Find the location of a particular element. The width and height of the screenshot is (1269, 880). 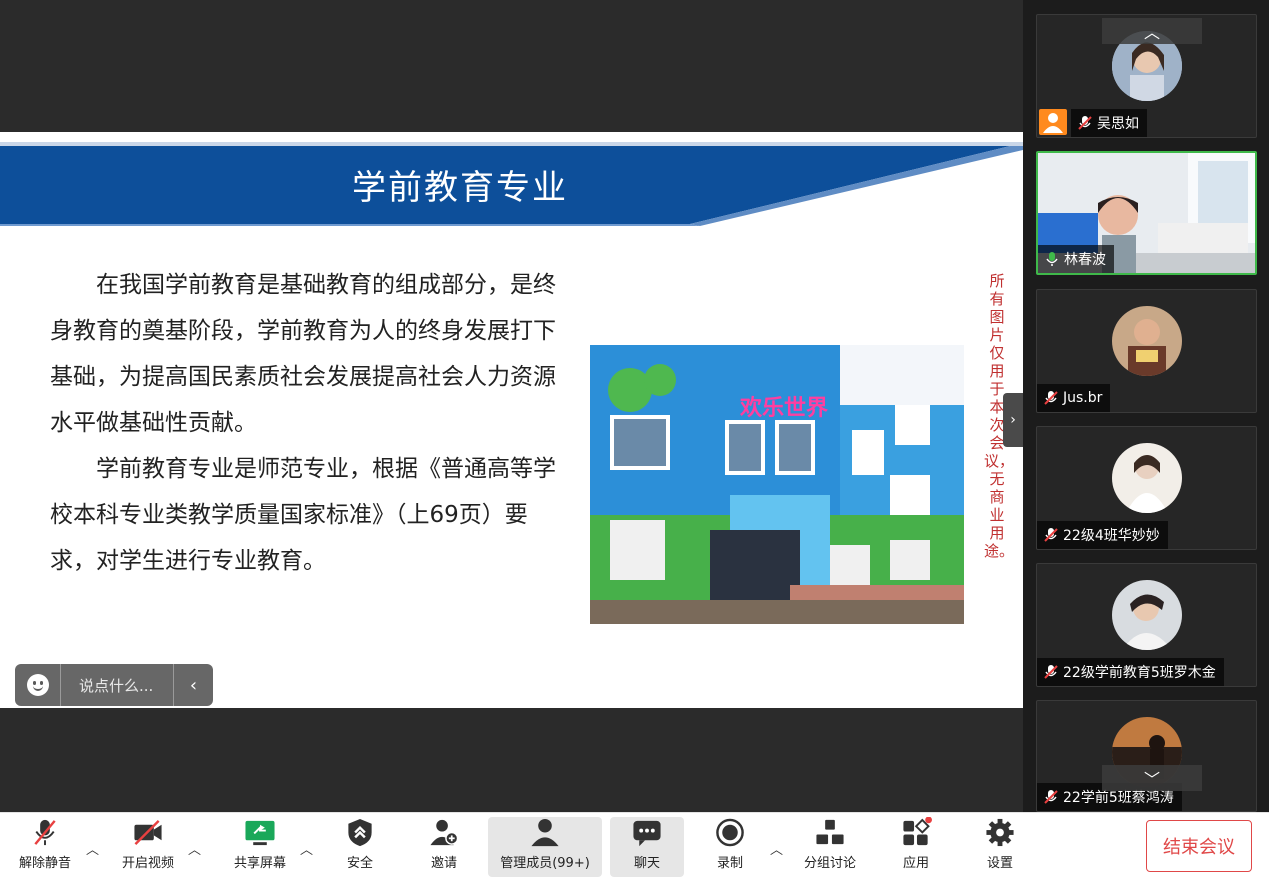

participant-name: 22级4班华妙妙 is located at coordinates (1111, 536).